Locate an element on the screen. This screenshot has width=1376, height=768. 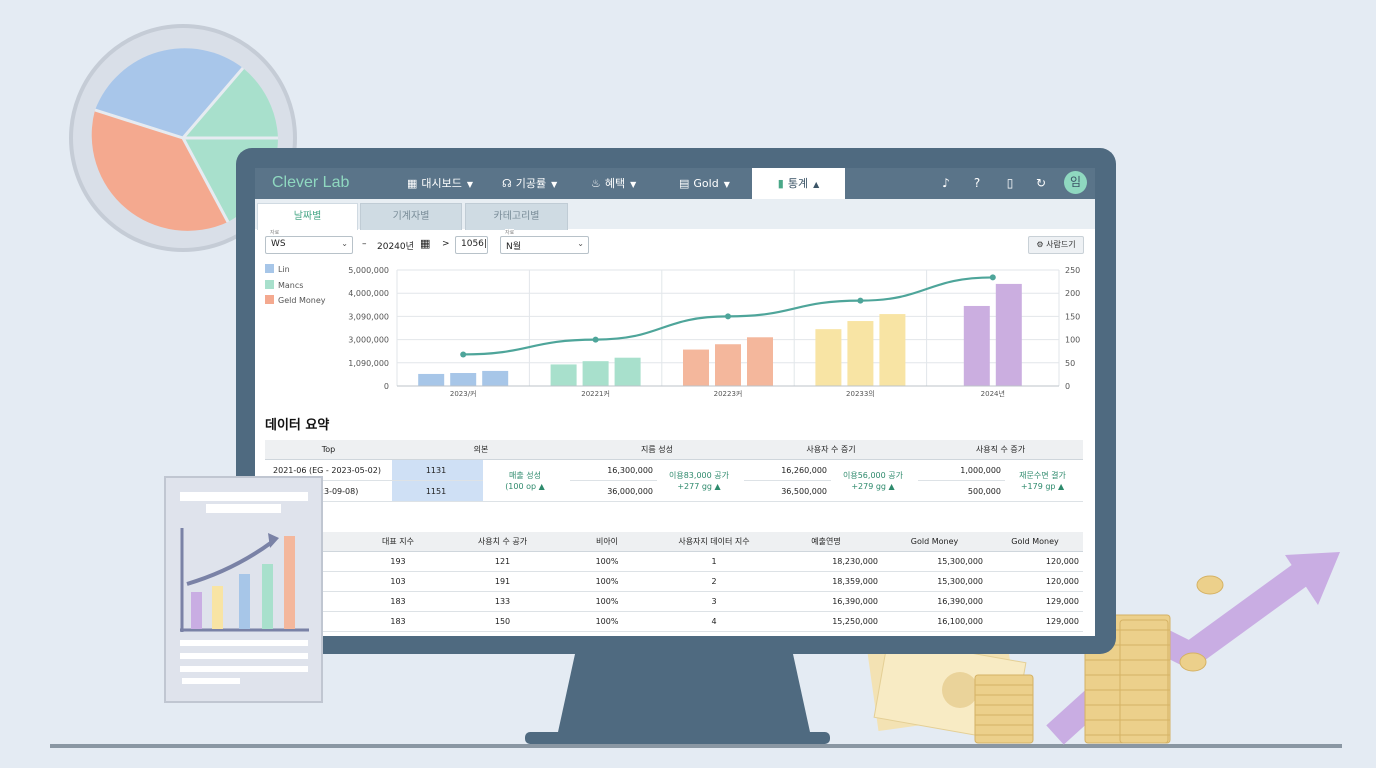
detail-cell: 16,390,000 is located at coordinates (934, 601).